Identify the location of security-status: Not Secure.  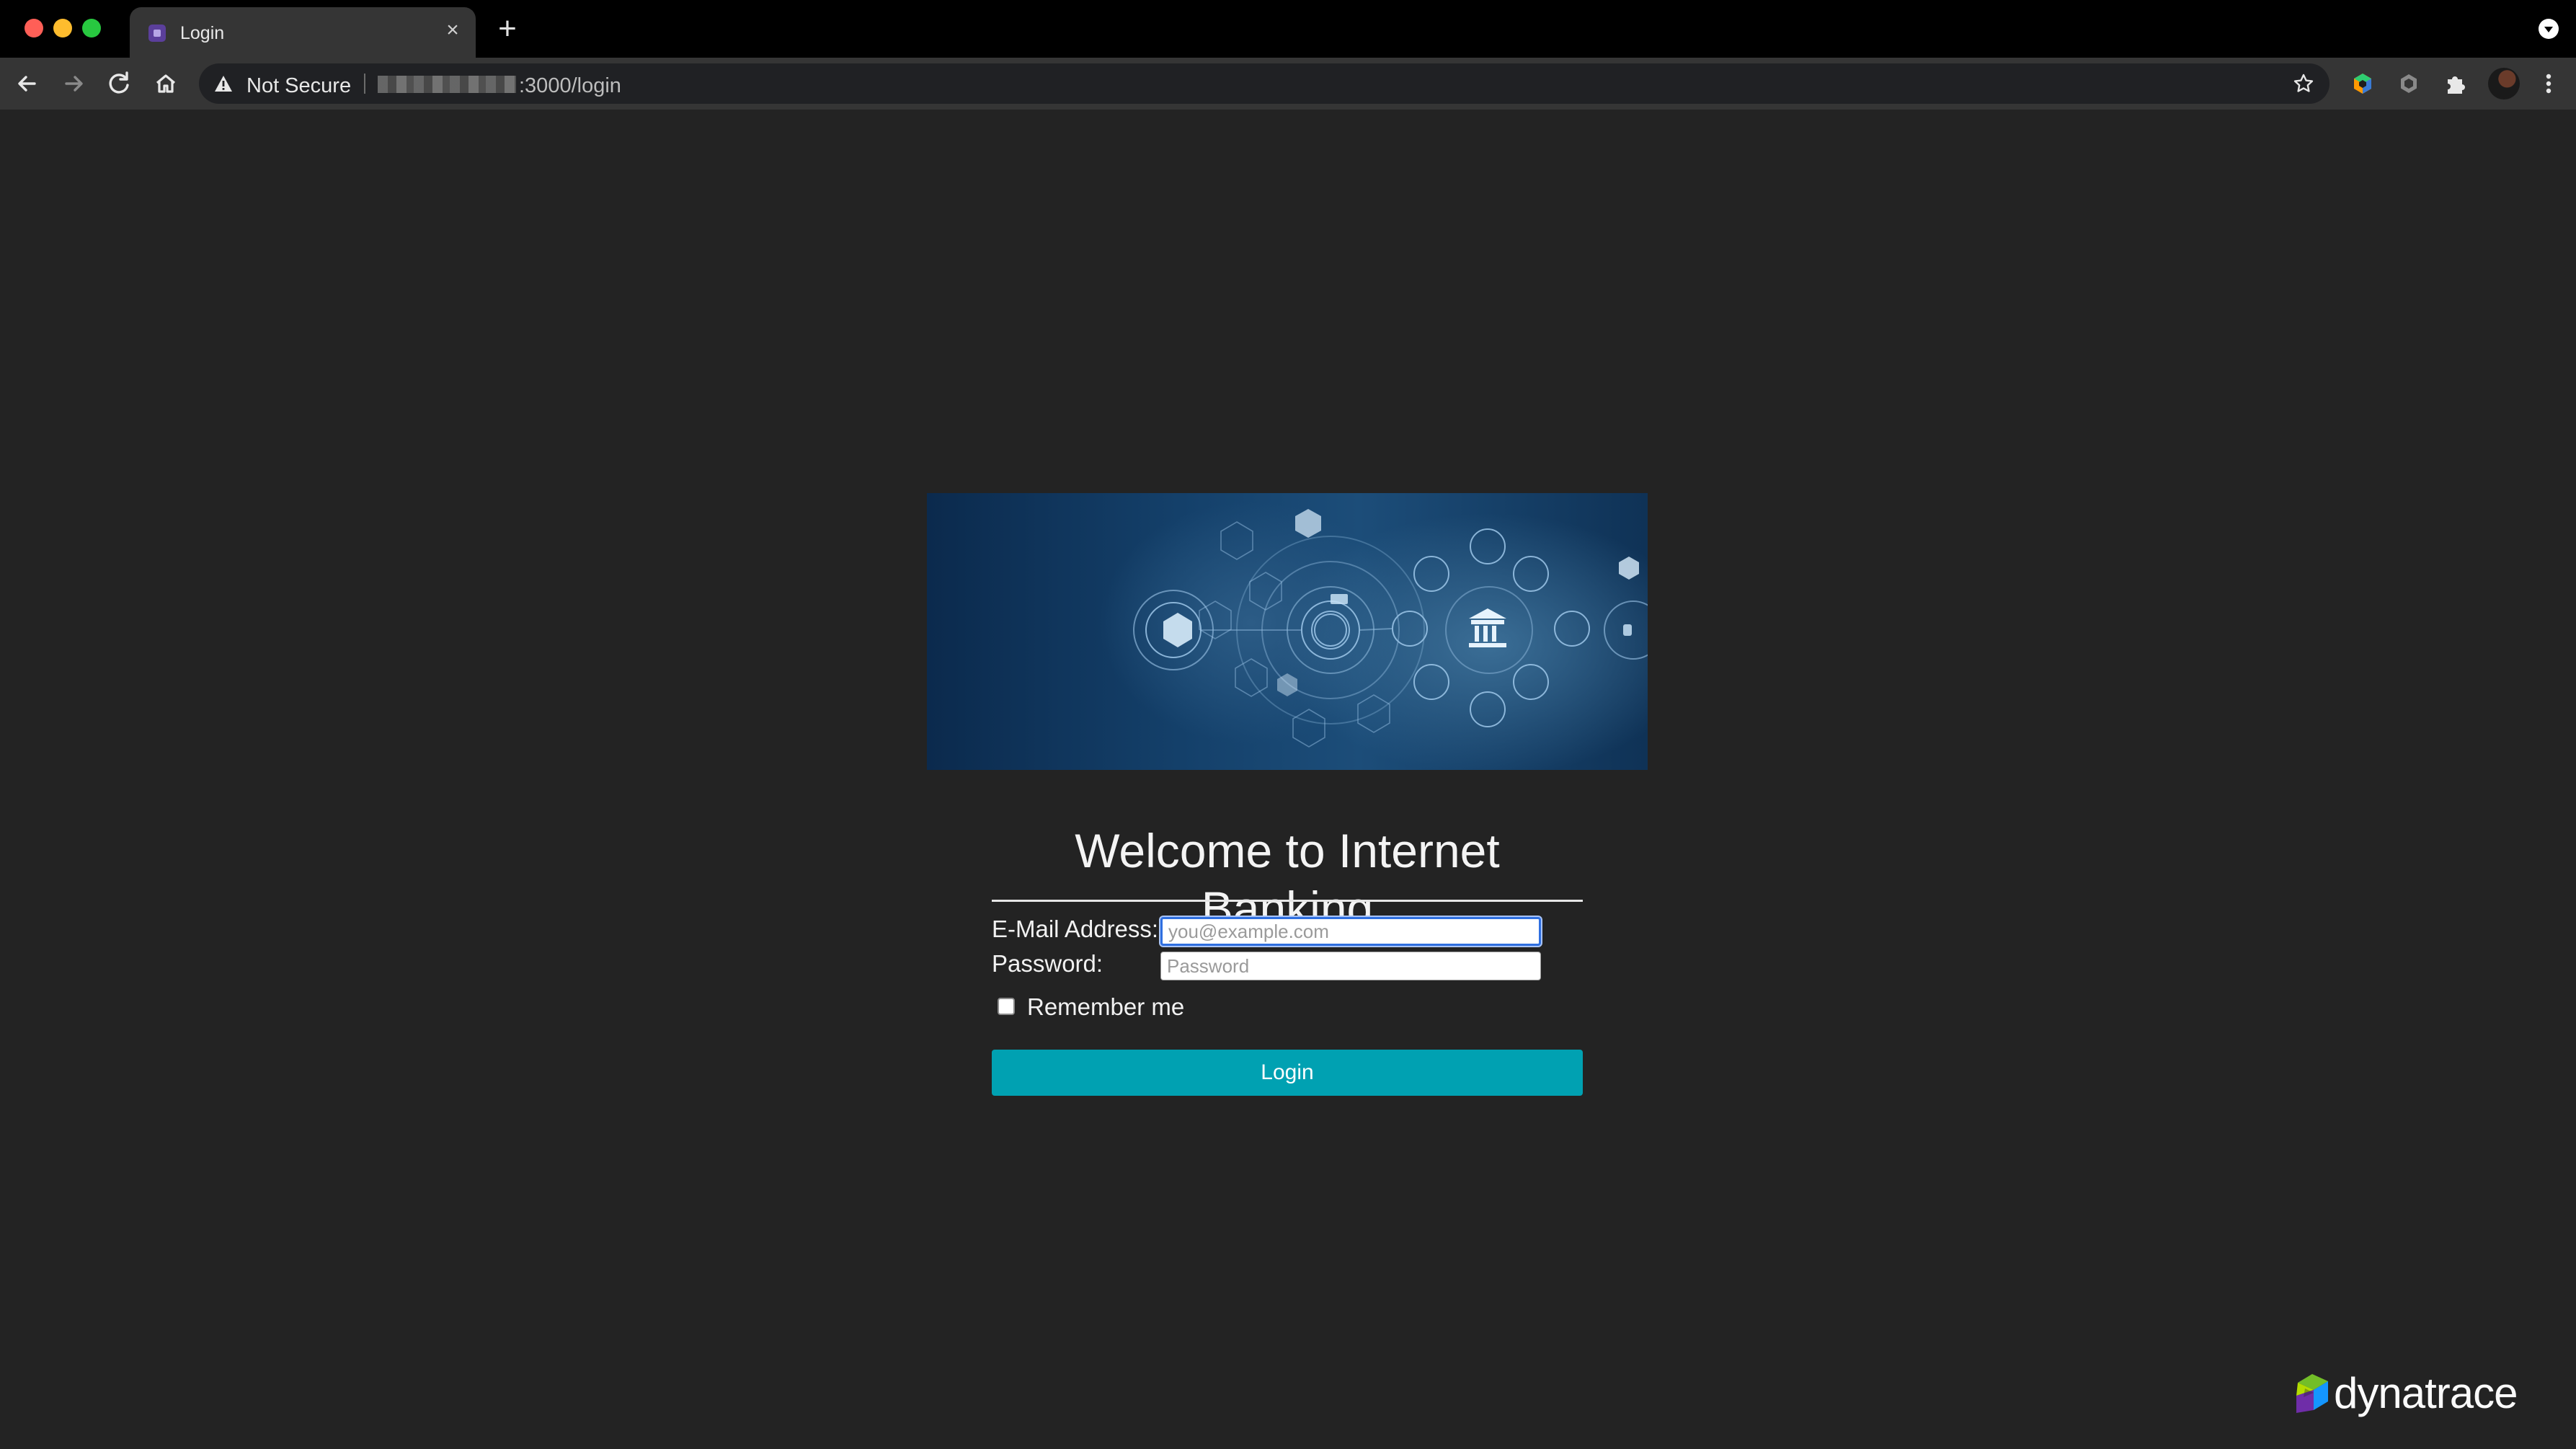
(299, 86).